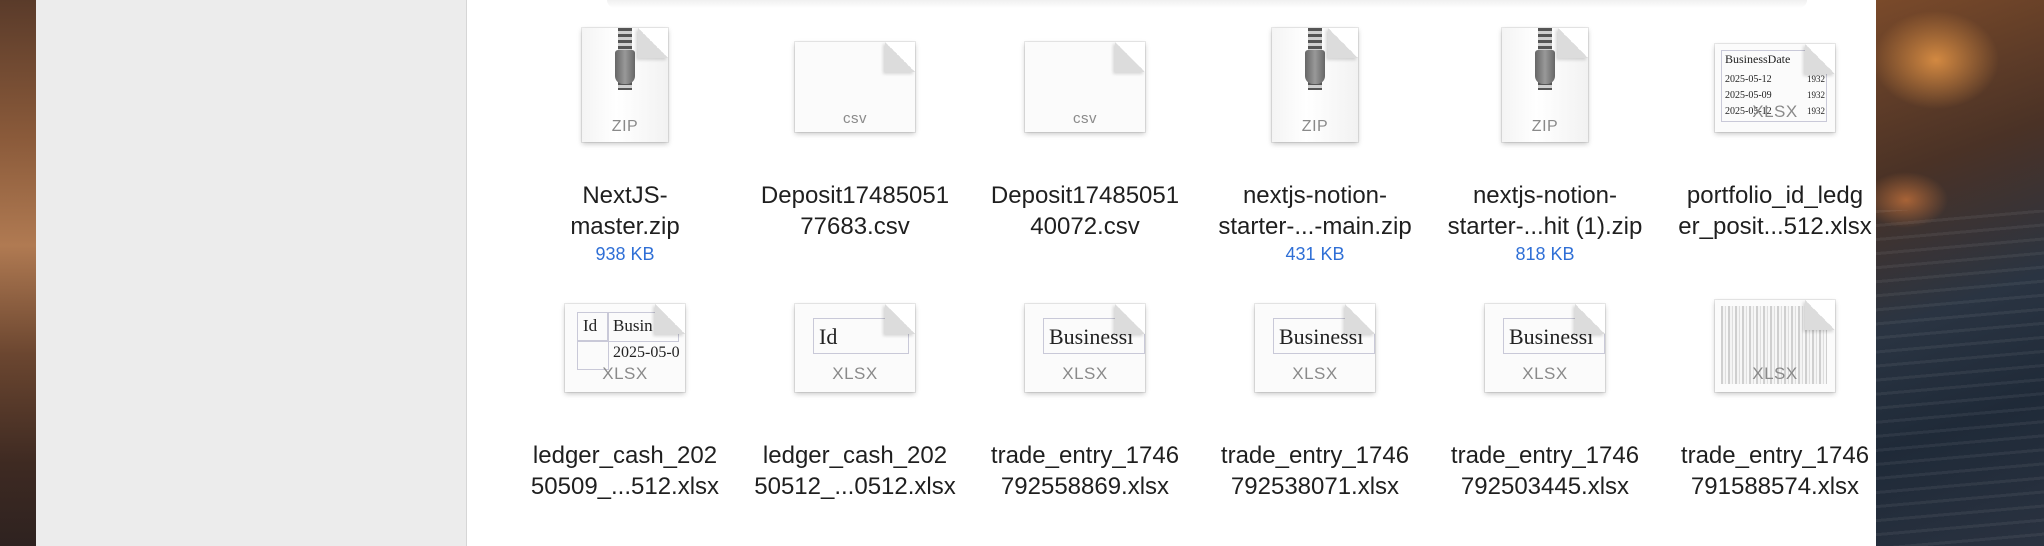  What do you see at coordinates (1315, 471) in the screenshot?
I see `file-name: trade_entry_1746 792538071.xlsx` at bounding box center [1315, 471].